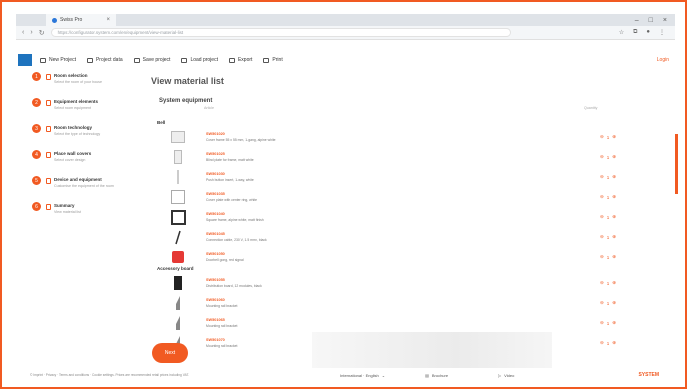 The width and height of the screenshot is (687, 389). What do you see at coordinates (36, 180) in the screenshot?
I see `step-number: 5` at bounding box center [36, 180].